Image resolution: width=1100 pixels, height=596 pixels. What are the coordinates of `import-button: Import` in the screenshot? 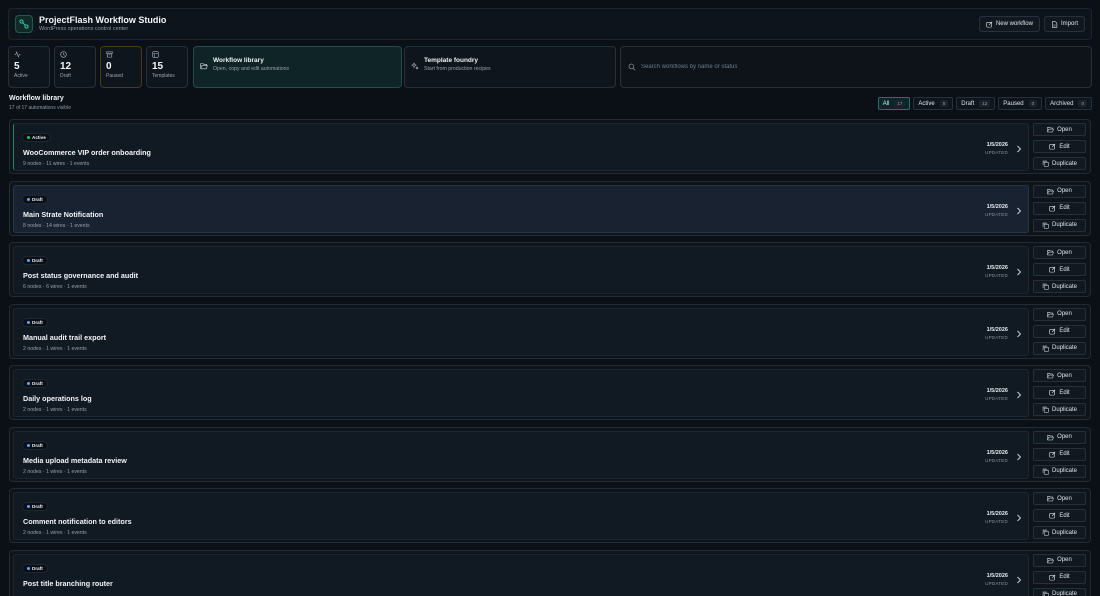 It's located at (1064, 24).